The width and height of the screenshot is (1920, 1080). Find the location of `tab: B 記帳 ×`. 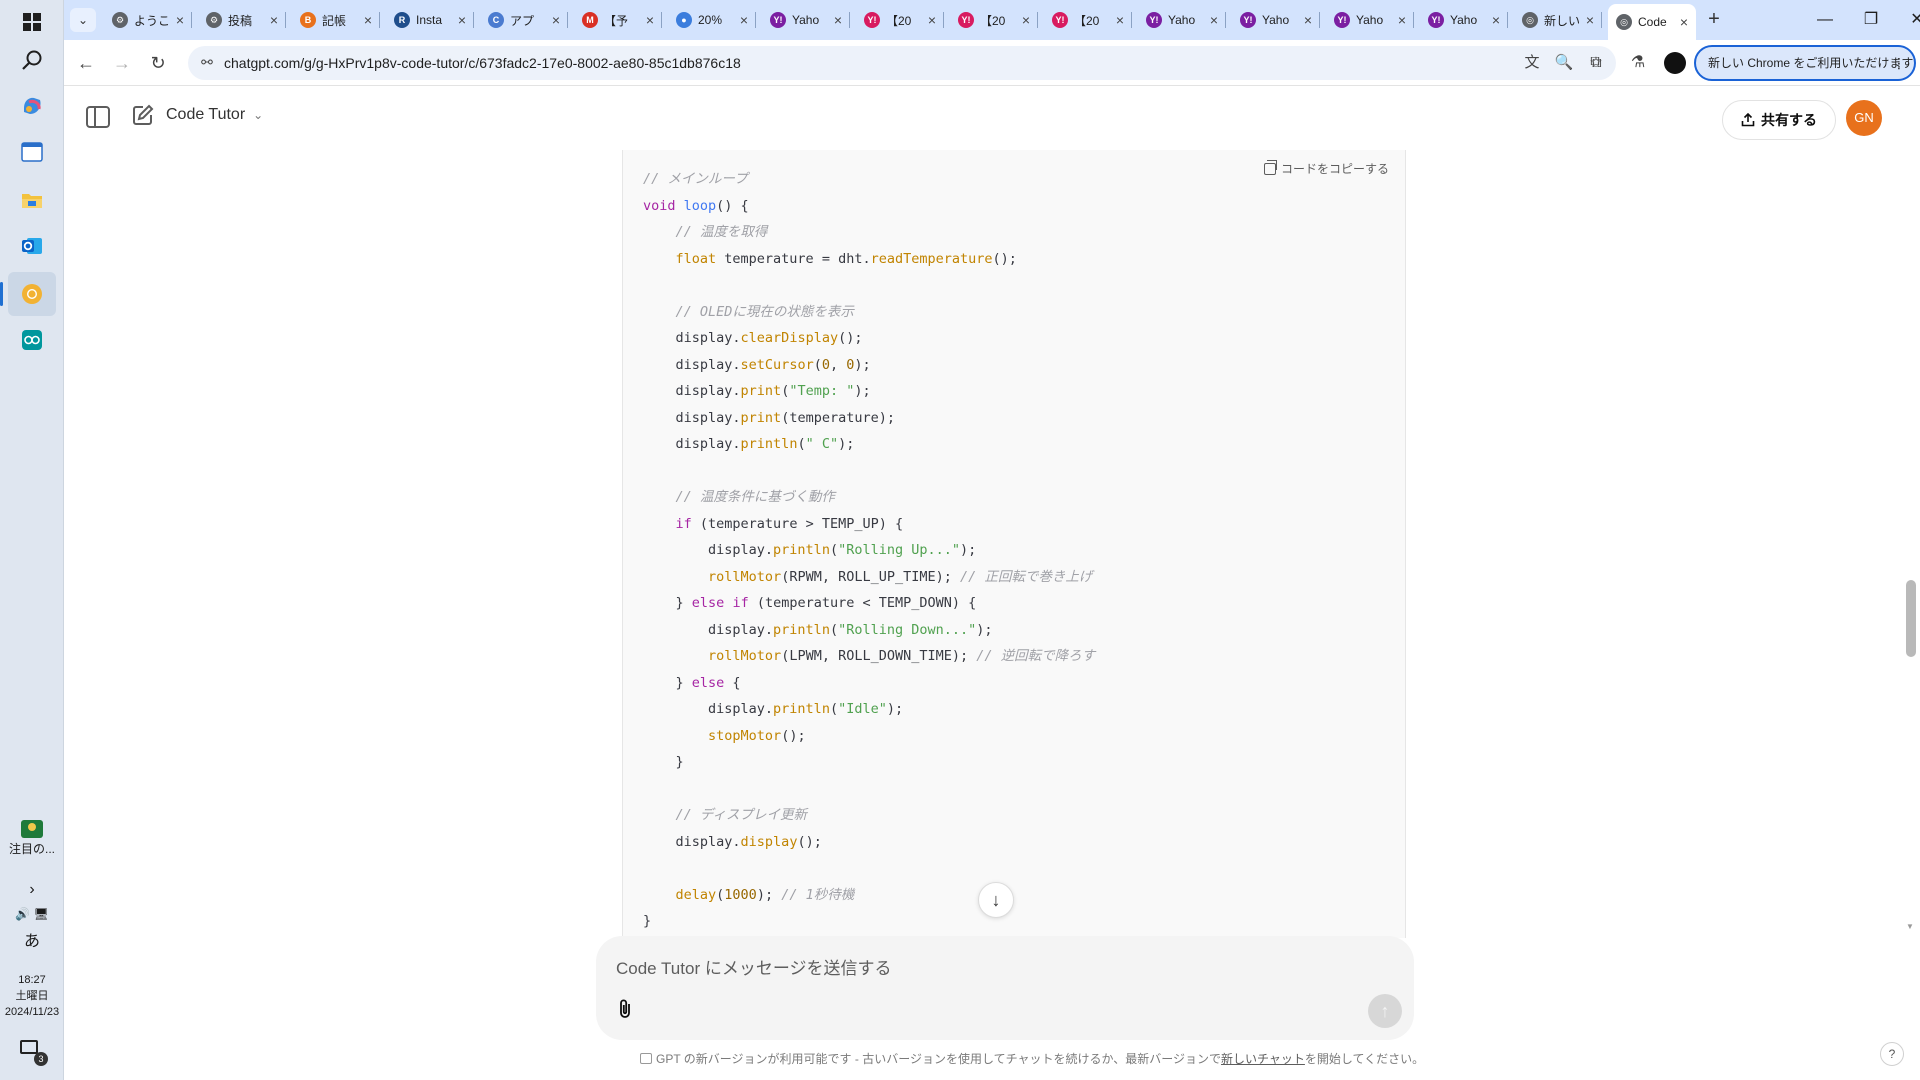

tab: B 記帳 × is located at coordinates (336, 20).